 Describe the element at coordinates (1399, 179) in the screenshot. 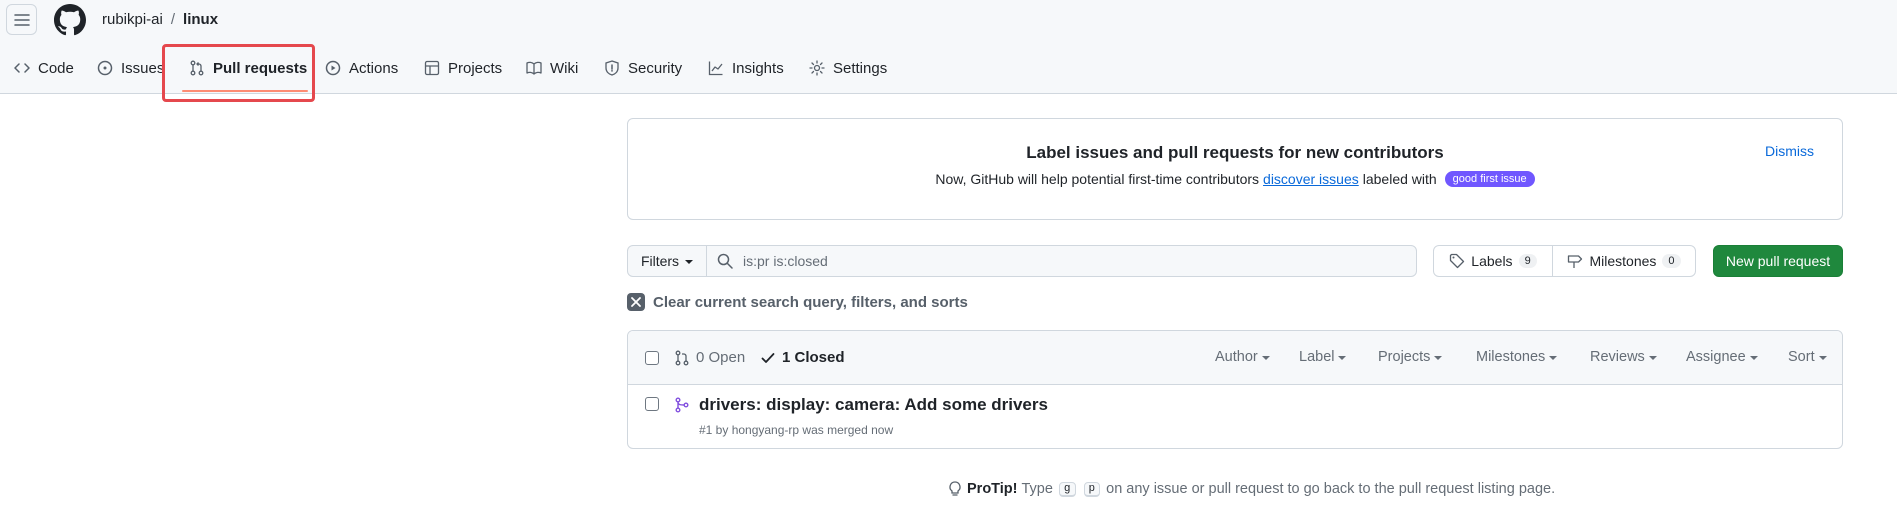

I see `banner-text-after: labeled with` at that location.